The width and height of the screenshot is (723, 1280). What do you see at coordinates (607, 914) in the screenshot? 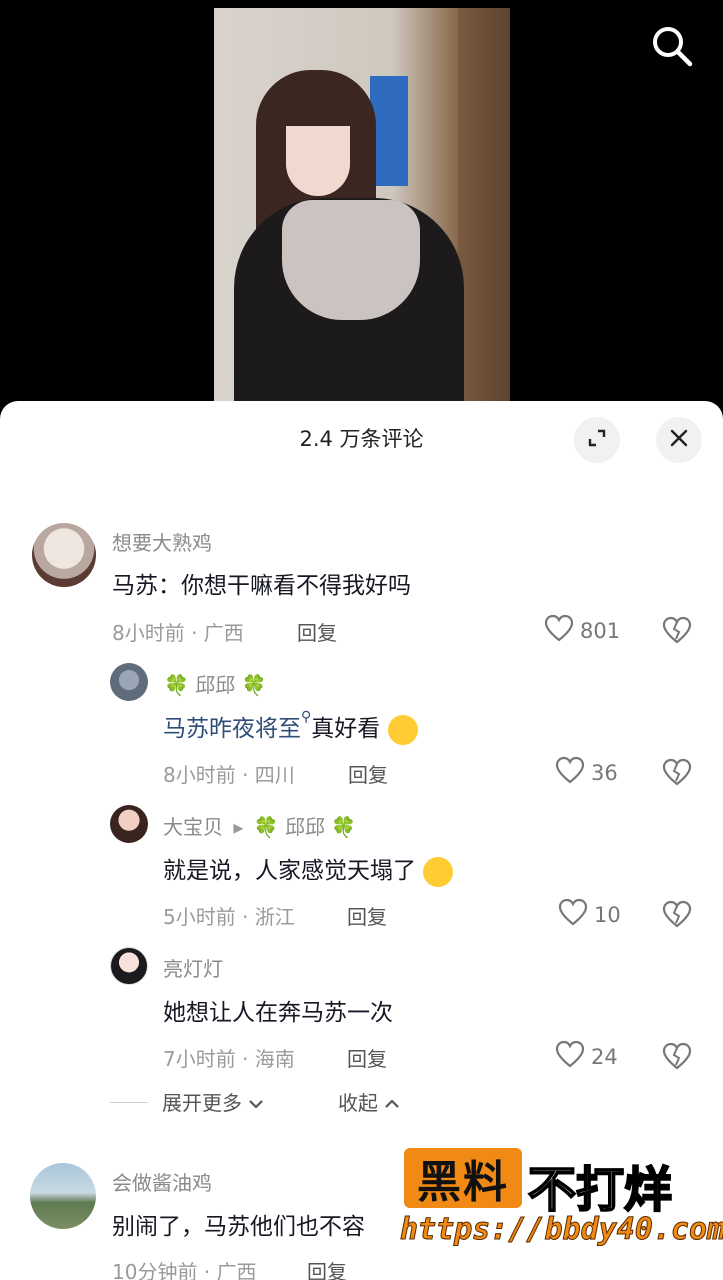
I see `like-count: 10` at bounding box center [607, 914].